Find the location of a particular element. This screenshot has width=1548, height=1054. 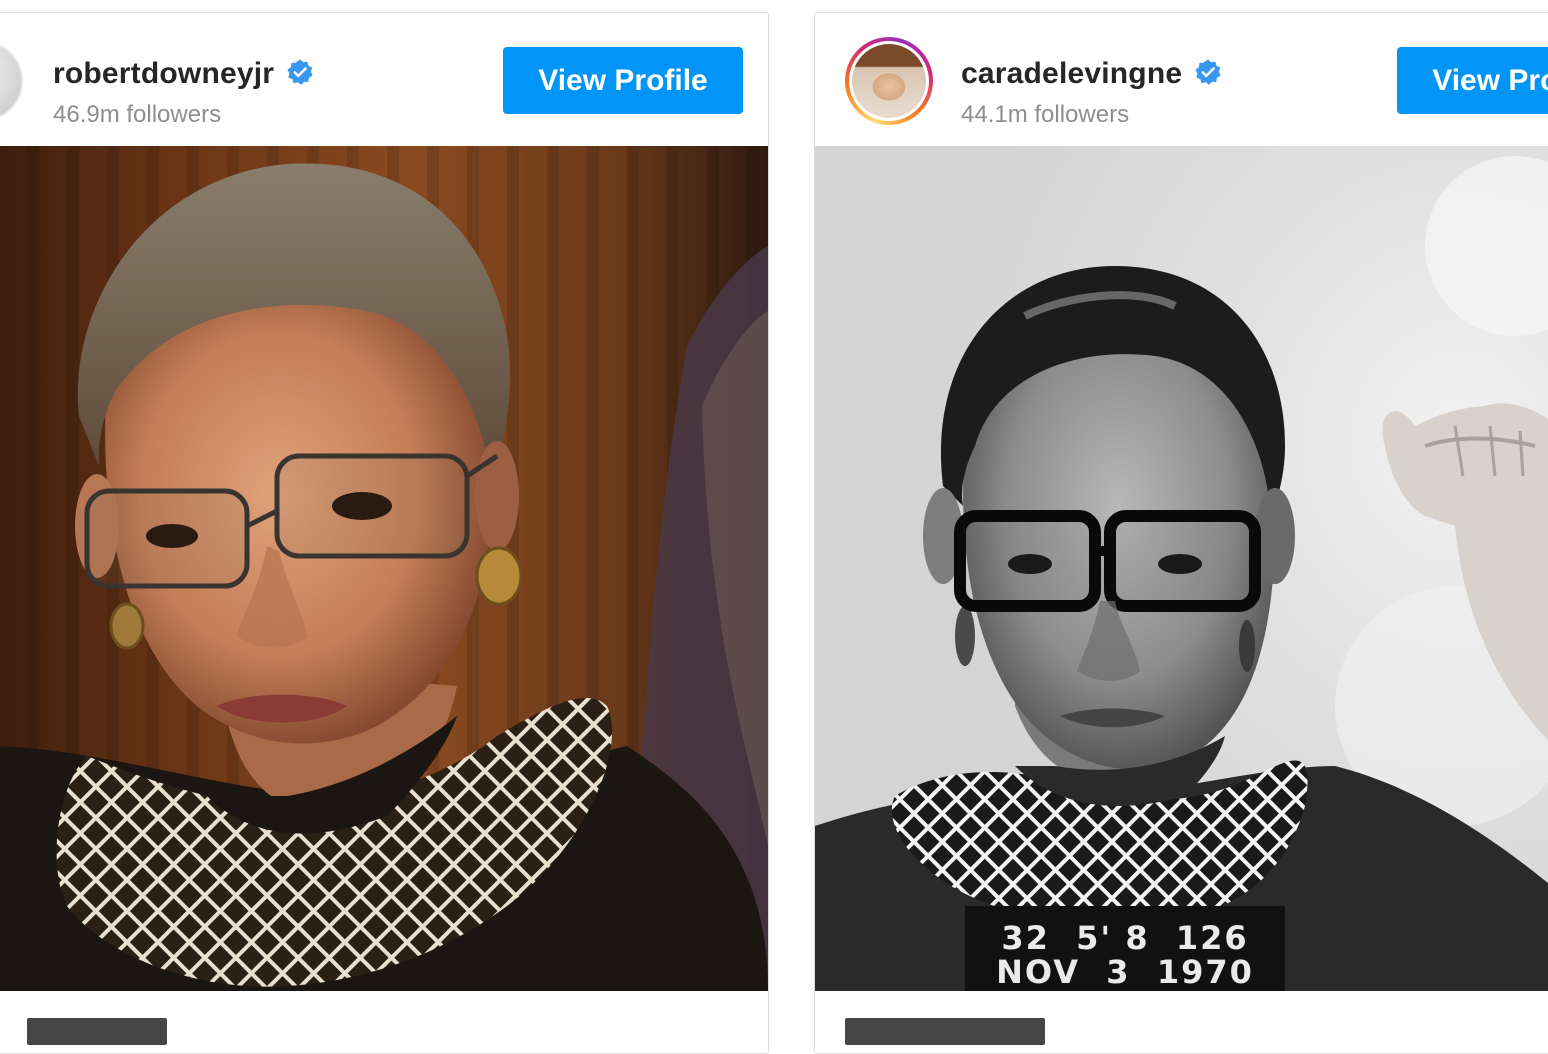

username: robertdowneyjr is located at coordinates (183, 74).